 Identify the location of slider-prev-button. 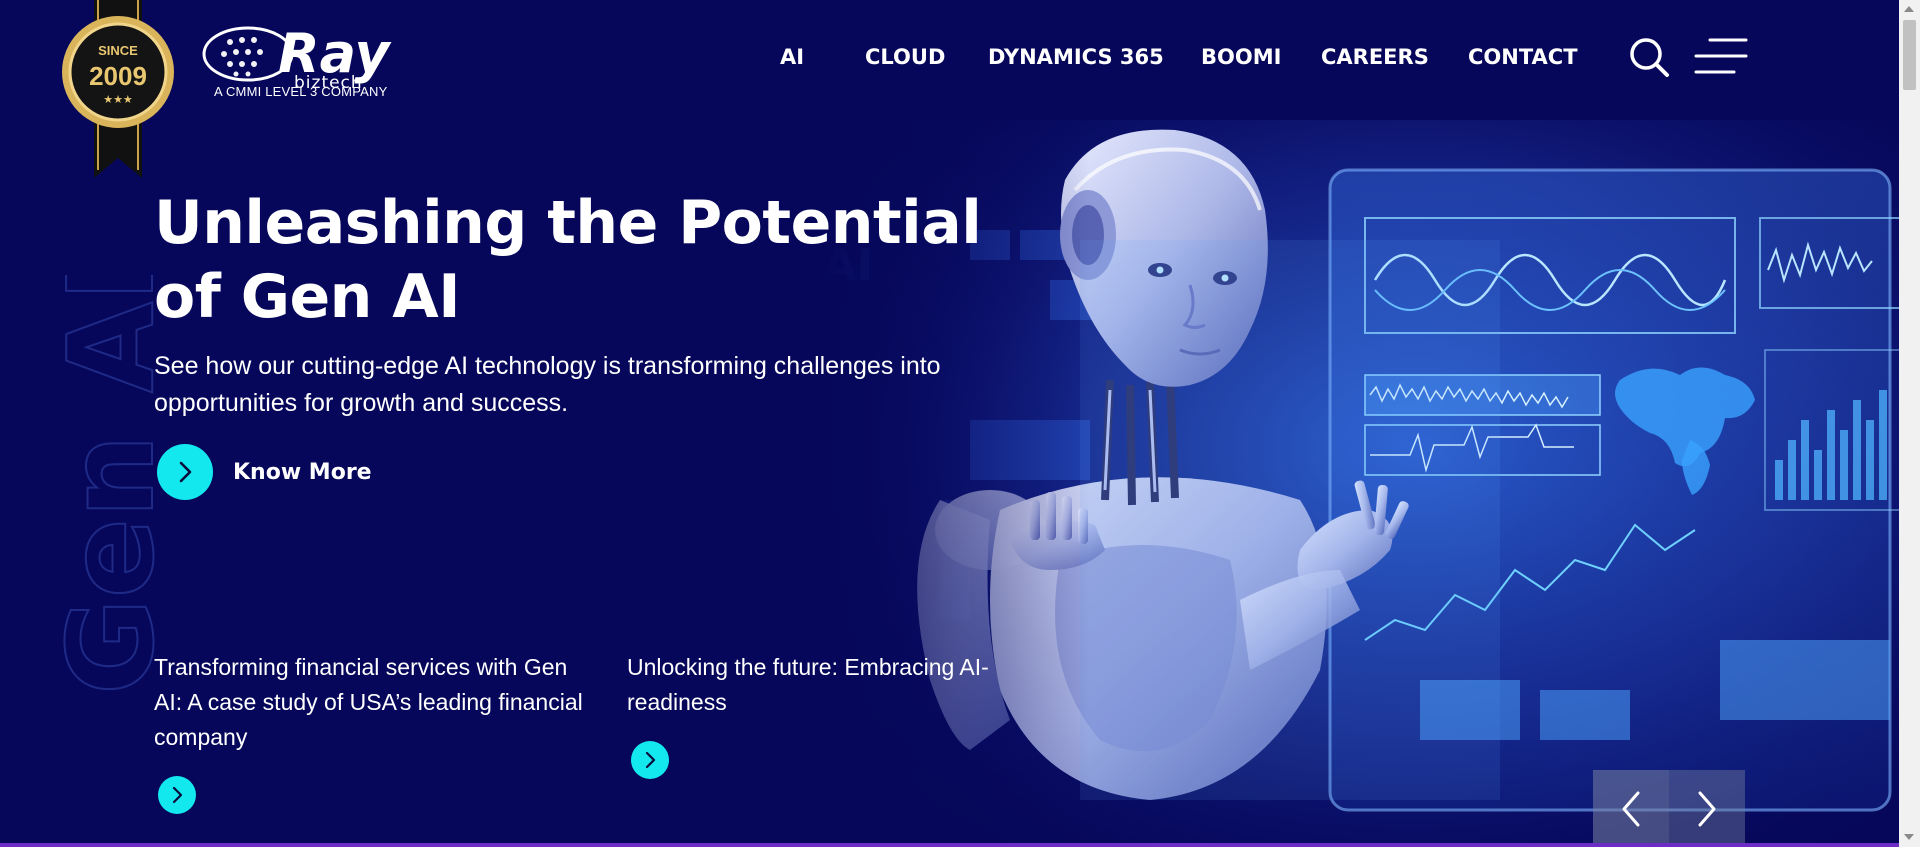
(1631, 808).